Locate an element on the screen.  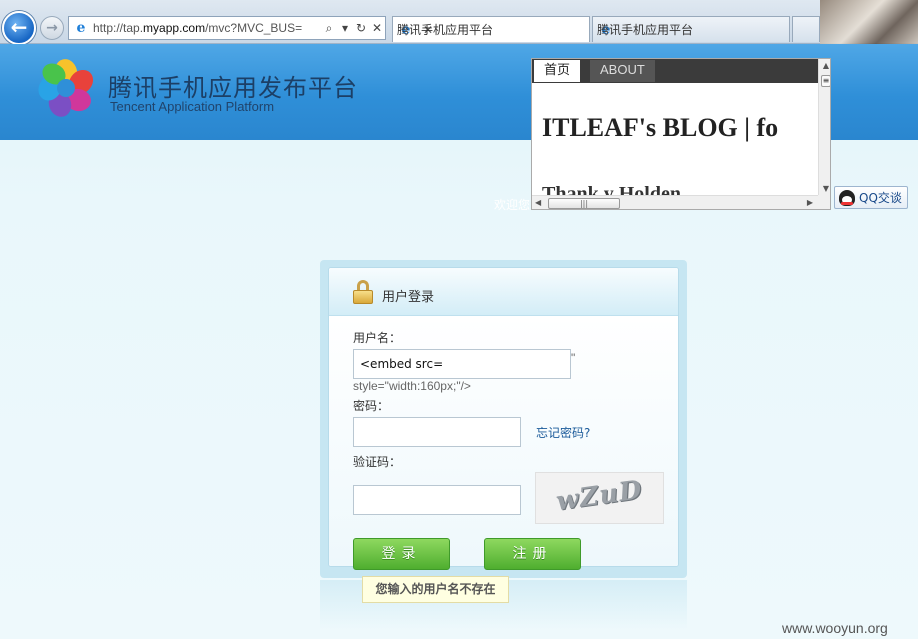
password-input is located at coordinates (437, 432).